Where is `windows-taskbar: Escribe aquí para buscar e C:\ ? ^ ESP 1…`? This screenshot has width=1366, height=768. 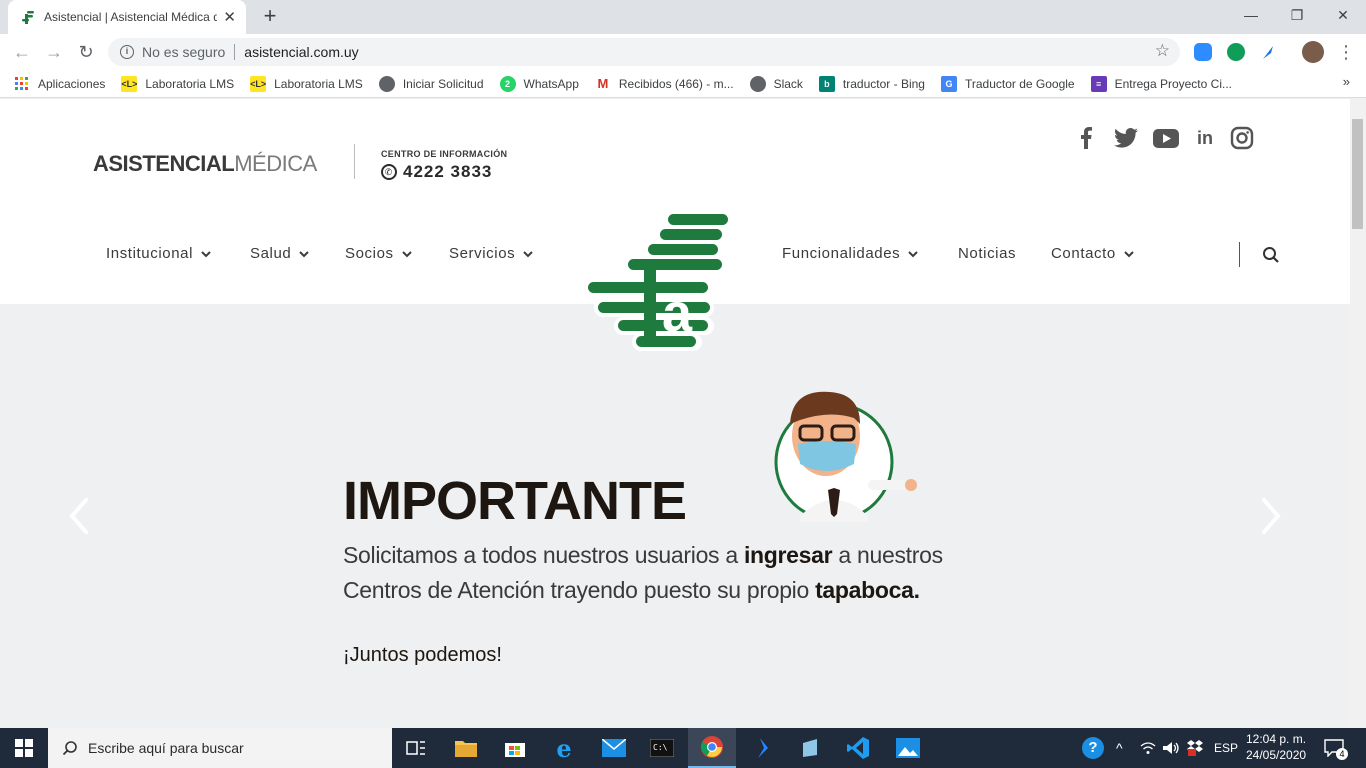 windows-taskbar: Escribe aquí para buscar e C:\ ? ^ ESP 1… is located at coordinates (683, 748).